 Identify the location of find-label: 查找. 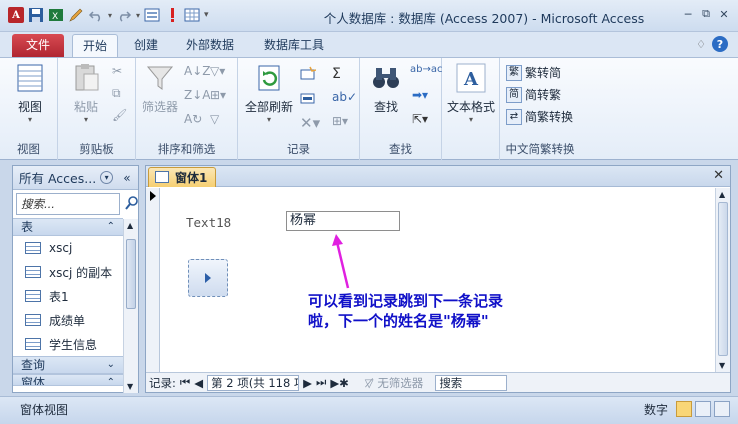
(385, 107).